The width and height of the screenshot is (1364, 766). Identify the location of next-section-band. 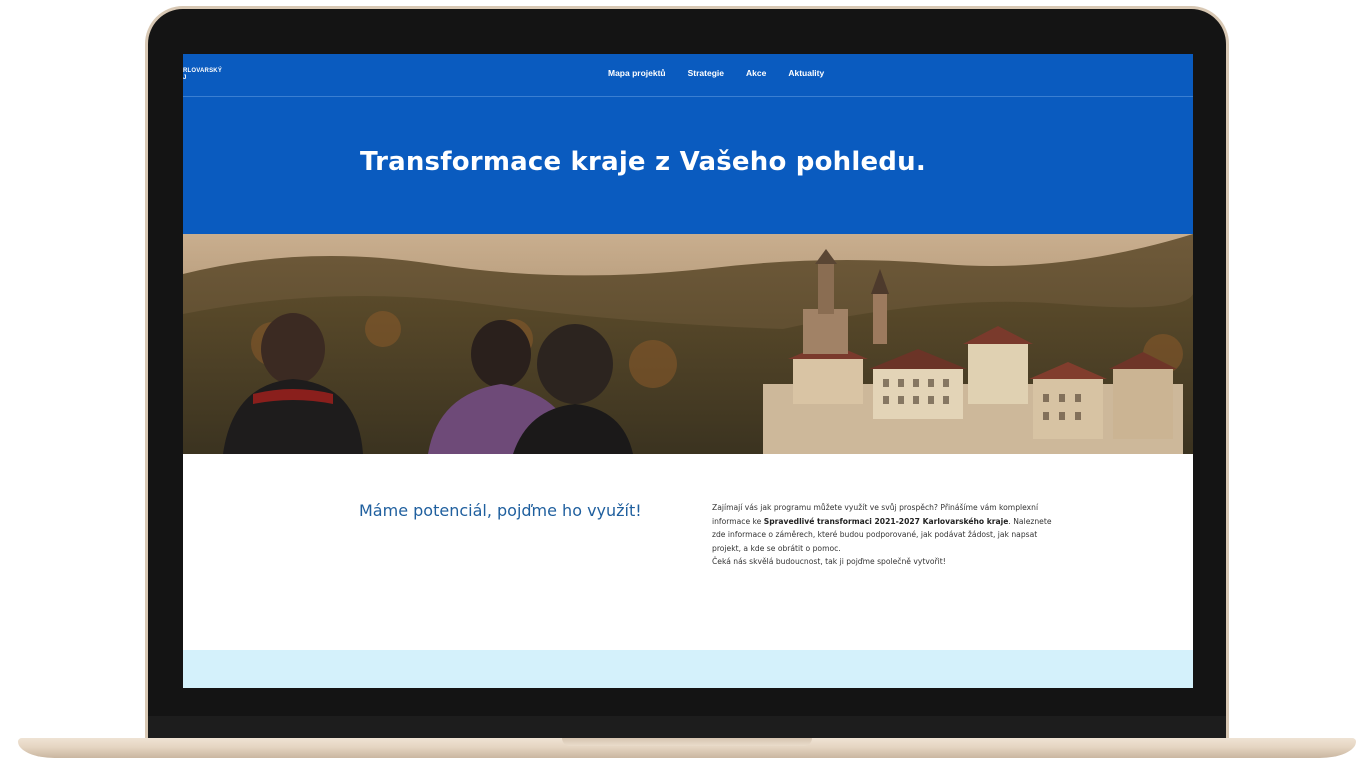
(688, 669).